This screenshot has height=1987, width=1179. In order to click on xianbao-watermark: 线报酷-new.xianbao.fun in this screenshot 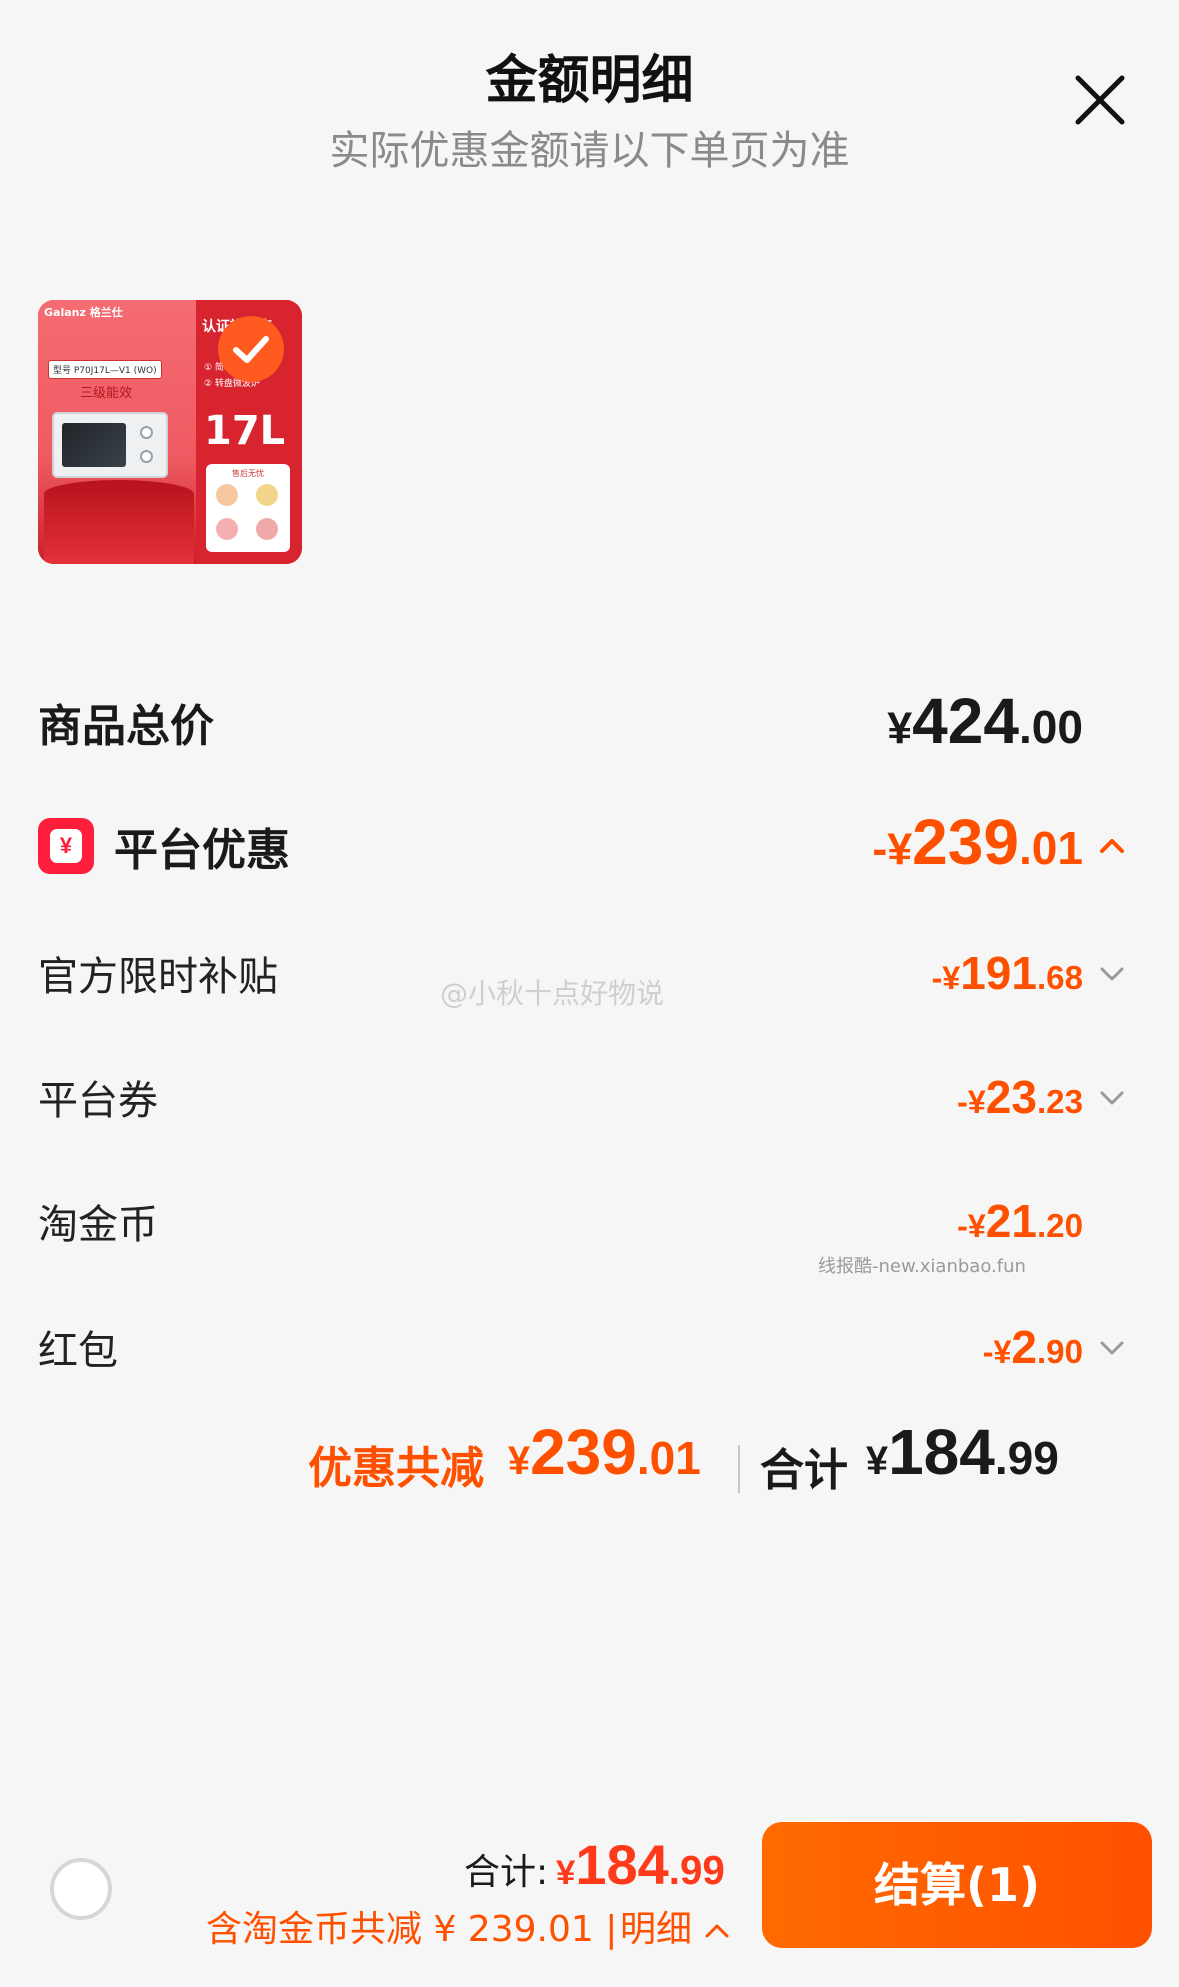, I will do `click(922, 1266)`.